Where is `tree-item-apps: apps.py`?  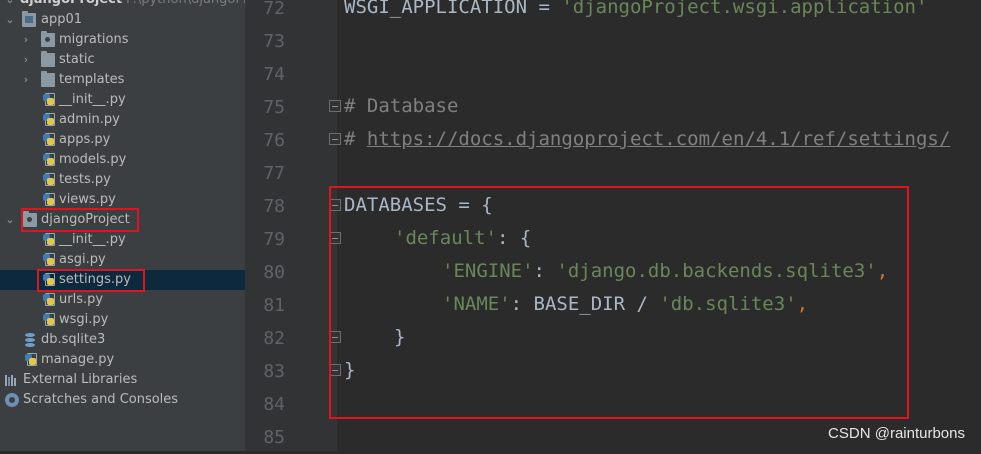 tree-item-apps: apps.py is located at coordinates (122, 140).